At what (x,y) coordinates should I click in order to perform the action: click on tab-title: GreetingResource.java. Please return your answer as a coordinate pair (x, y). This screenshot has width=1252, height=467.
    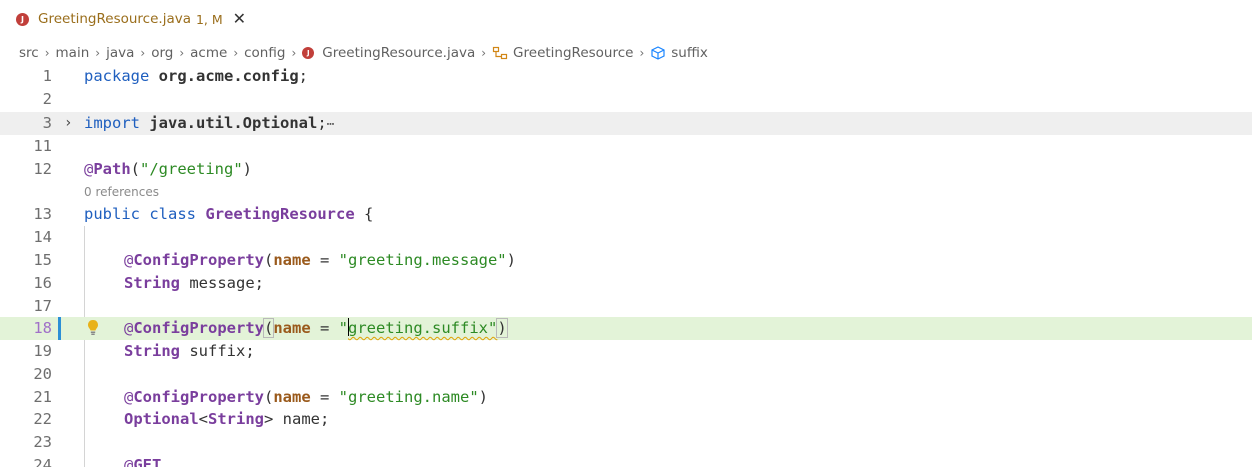
    Looking at the image, I should click on (114, 19).